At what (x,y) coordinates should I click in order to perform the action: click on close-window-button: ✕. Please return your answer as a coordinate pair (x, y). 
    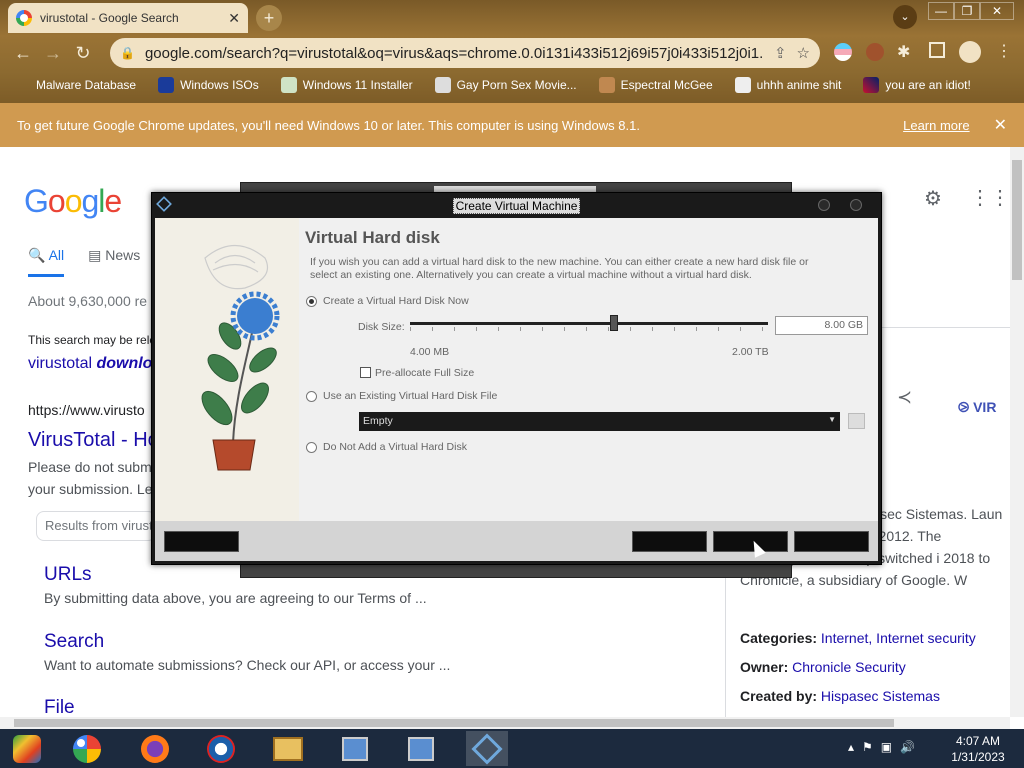
    Looking at the image, I should click on (997, 11).